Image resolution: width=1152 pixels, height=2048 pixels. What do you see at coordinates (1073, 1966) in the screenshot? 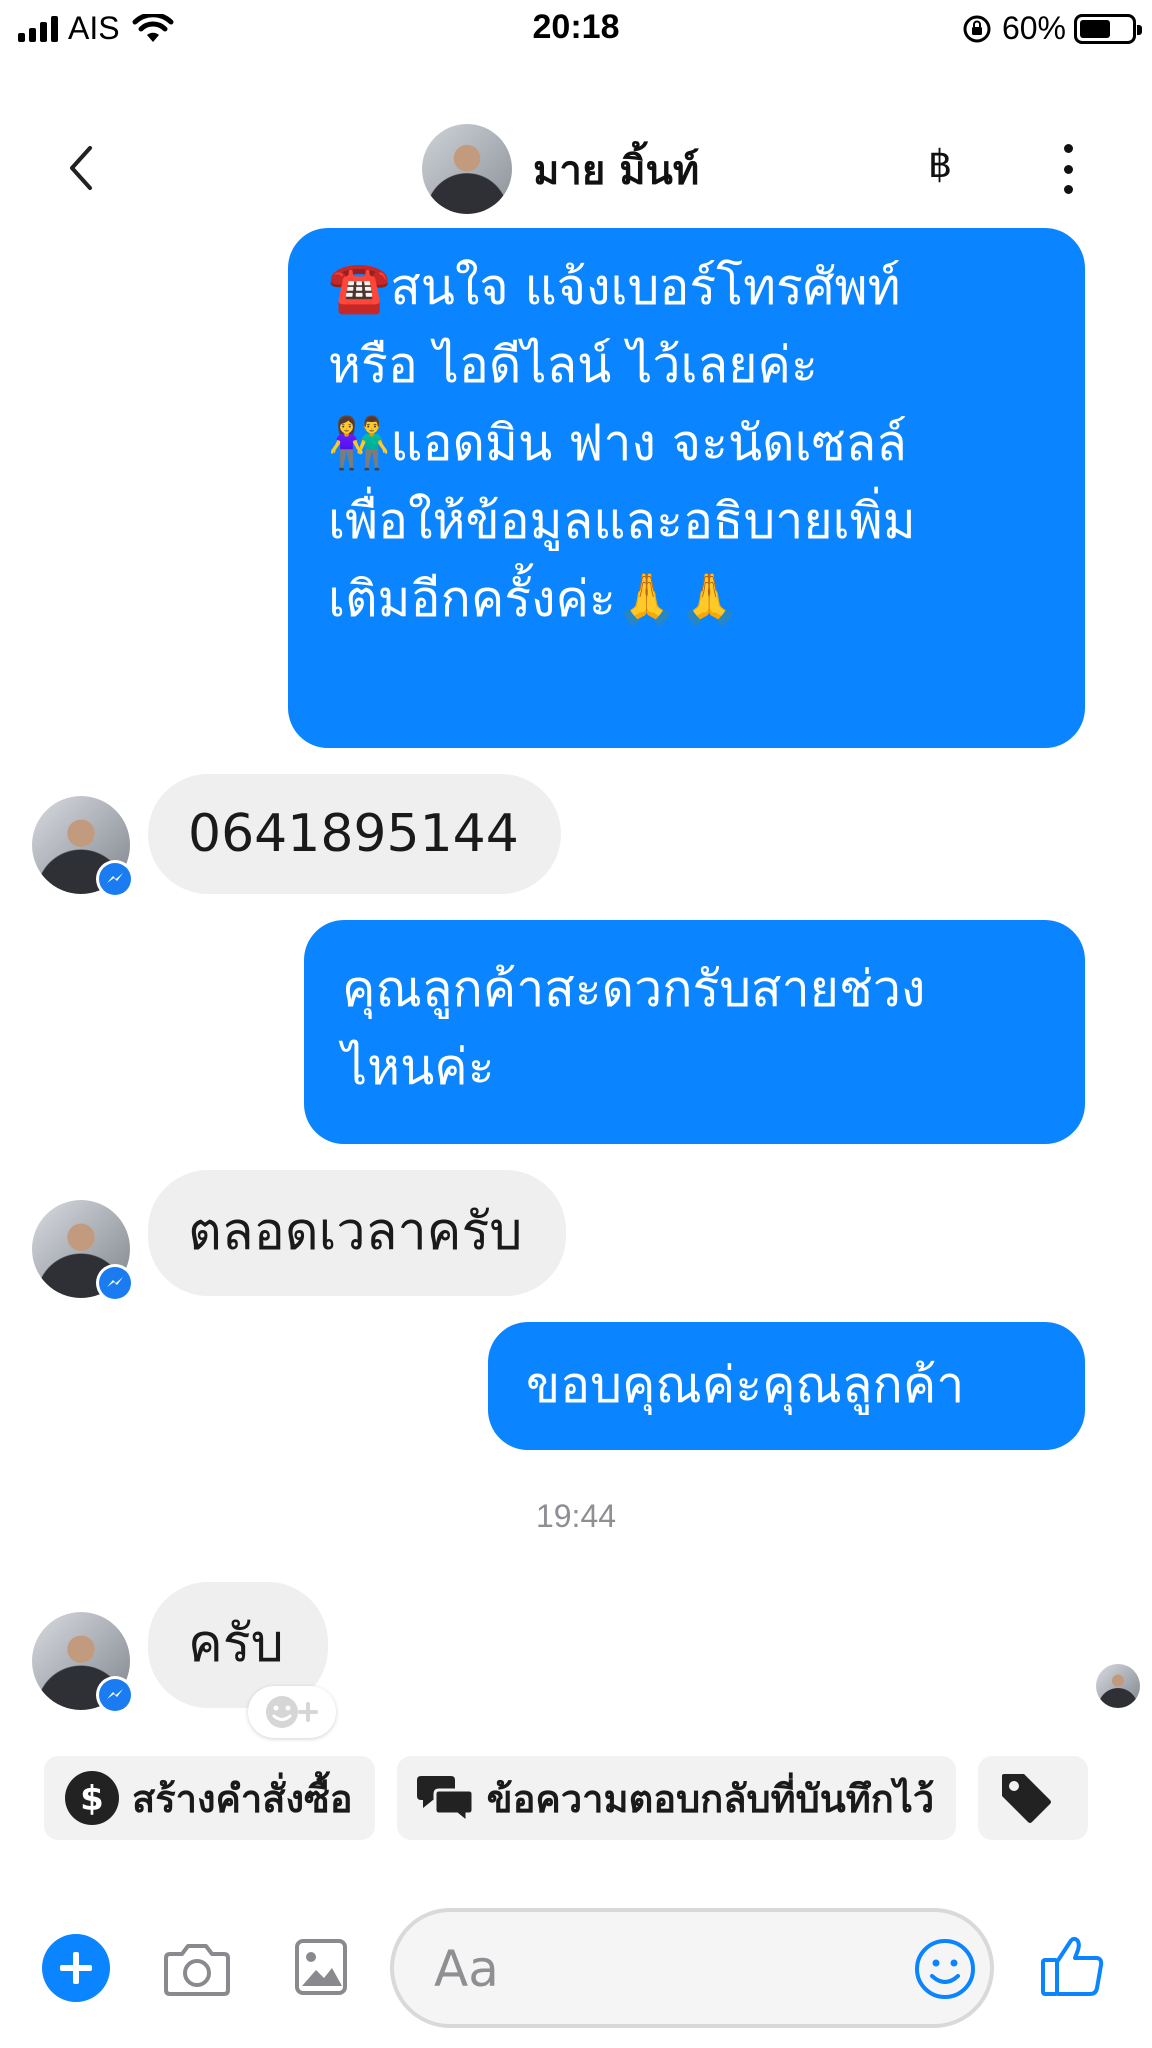
I see `thumbs-up-icon` at bounding box center [1073, 1966].